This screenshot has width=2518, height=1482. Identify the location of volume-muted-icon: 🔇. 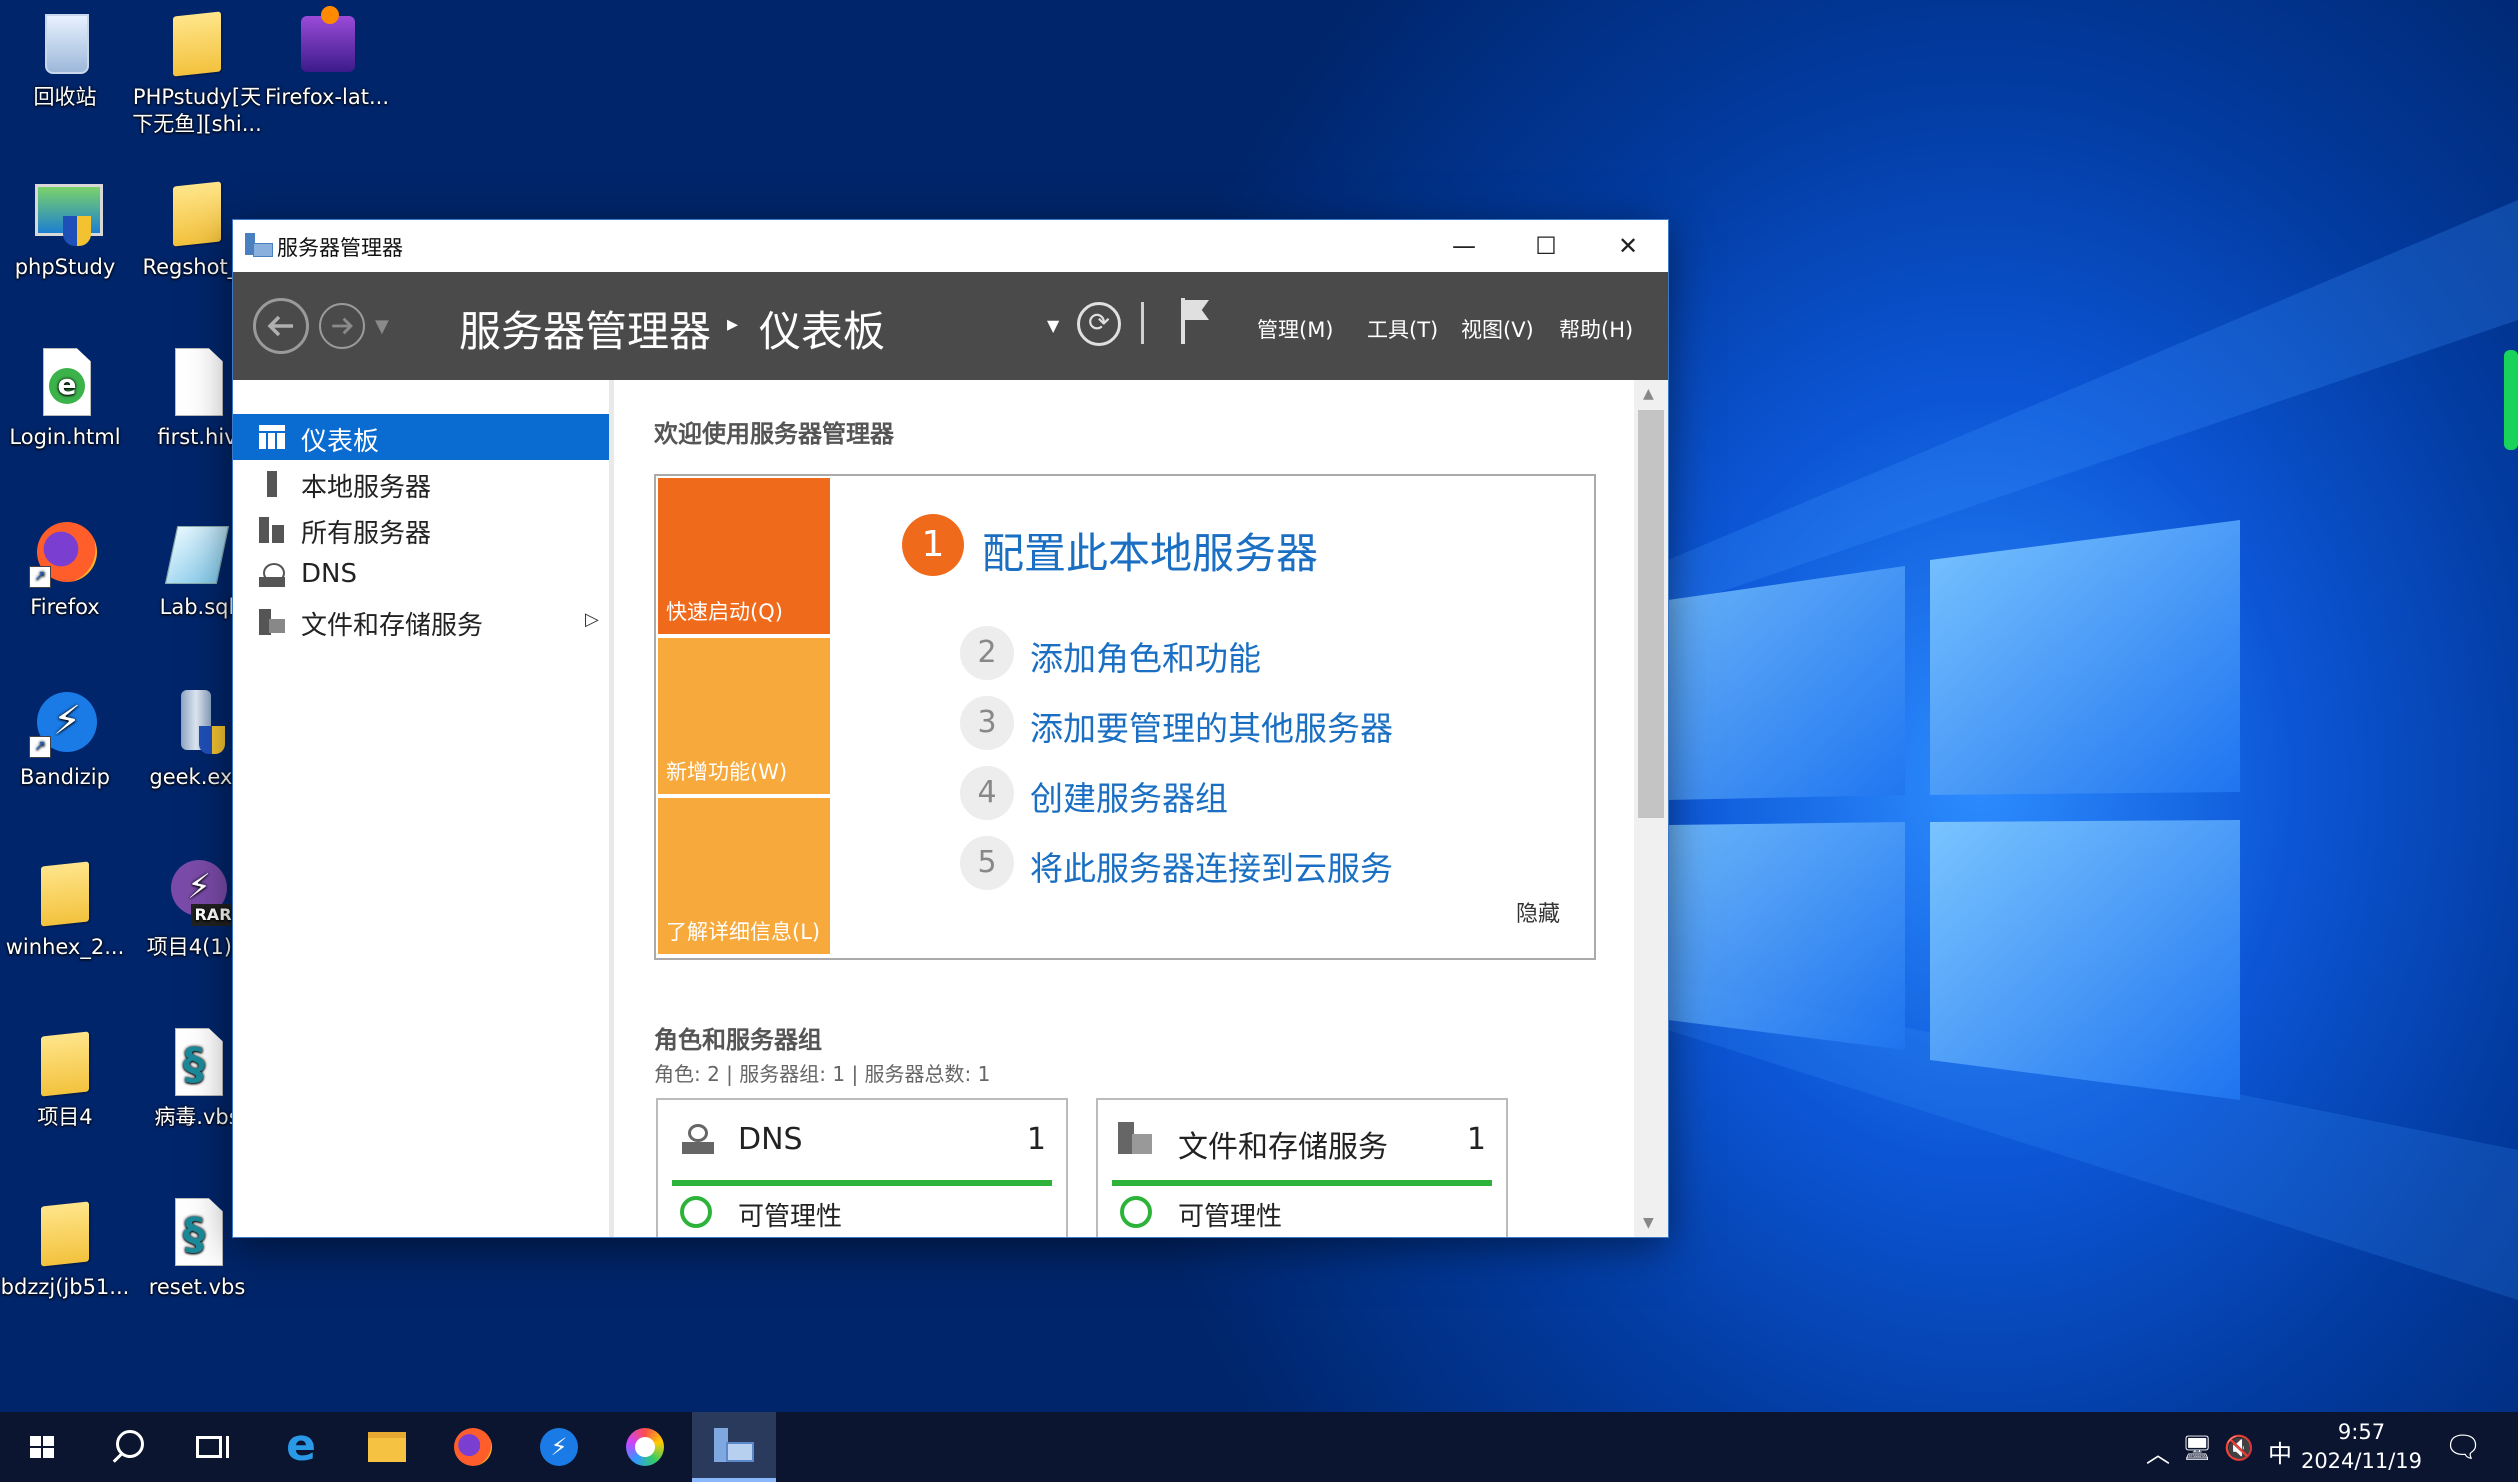
(2239, 1448).